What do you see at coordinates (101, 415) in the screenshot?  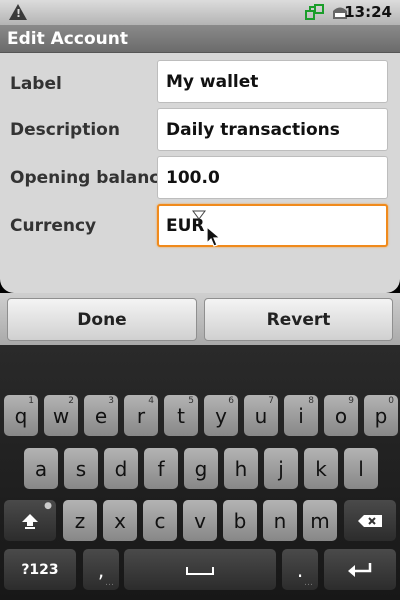 I see `key-e: e3` at bounding box center [101, 415].